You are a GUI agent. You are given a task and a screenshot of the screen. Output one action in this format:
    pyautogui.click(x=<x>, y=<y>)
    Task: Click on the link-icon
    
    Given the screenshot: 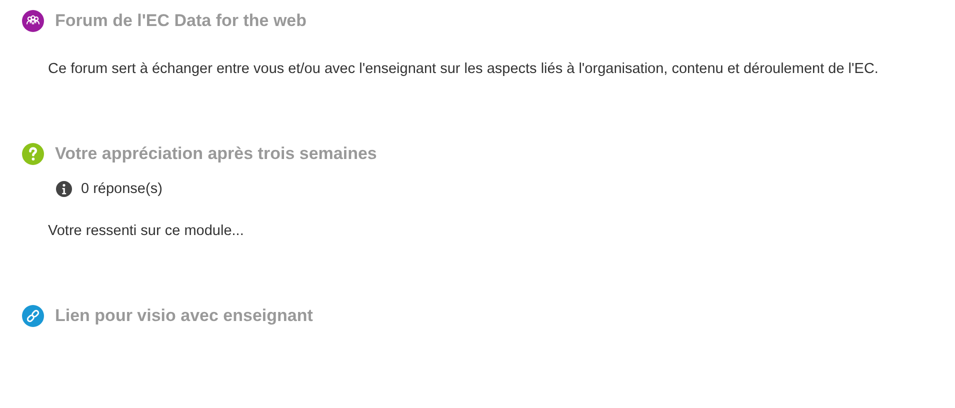 What is the action you would take?
    pyautogui.click(x=33, y=316)
    